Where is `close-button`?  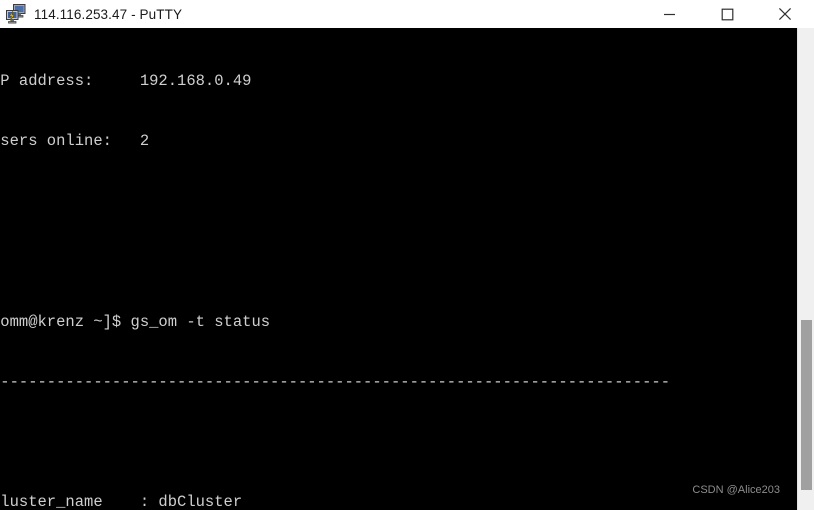
close-button is located at coordinates (785, 14).